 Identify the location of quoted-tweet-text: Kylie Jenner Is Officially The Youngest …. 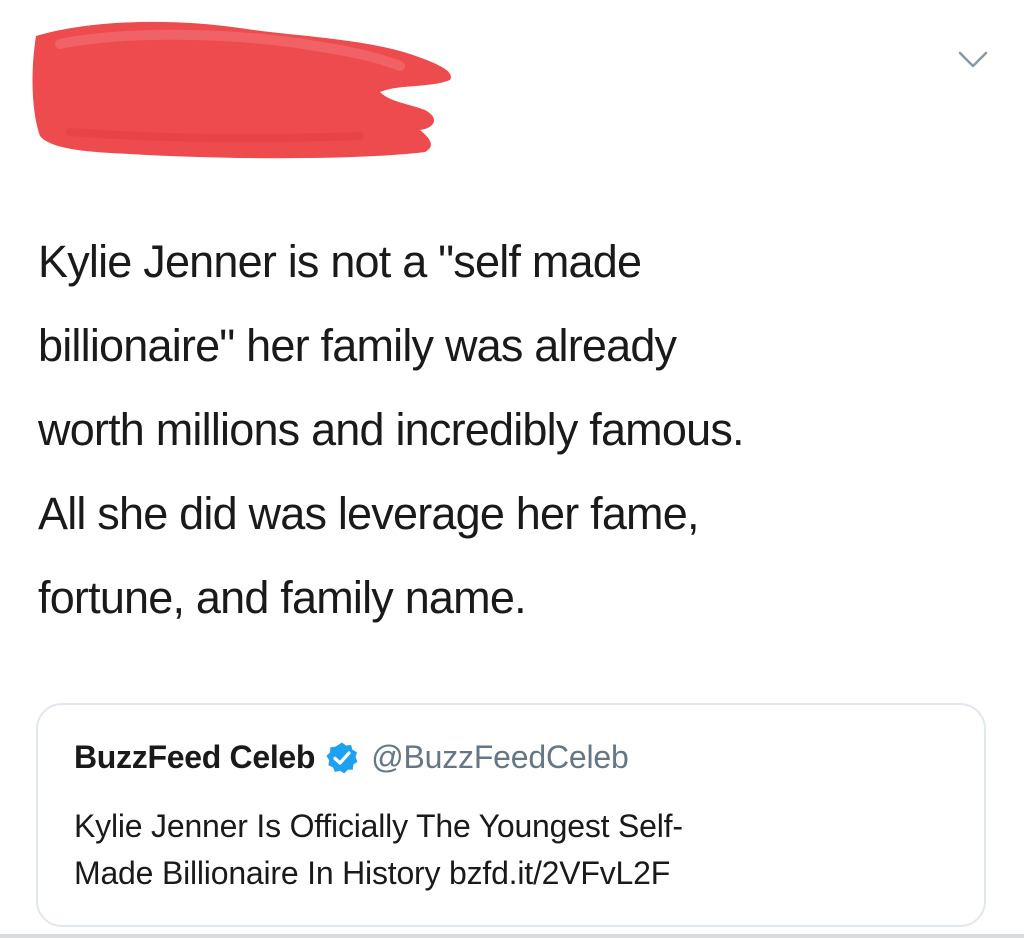
(378, 849).